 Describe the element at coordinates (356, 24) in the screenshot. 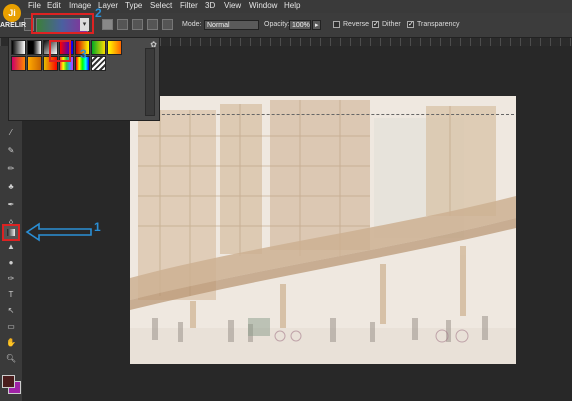

I see `reverse-label: Reverse` at that location.